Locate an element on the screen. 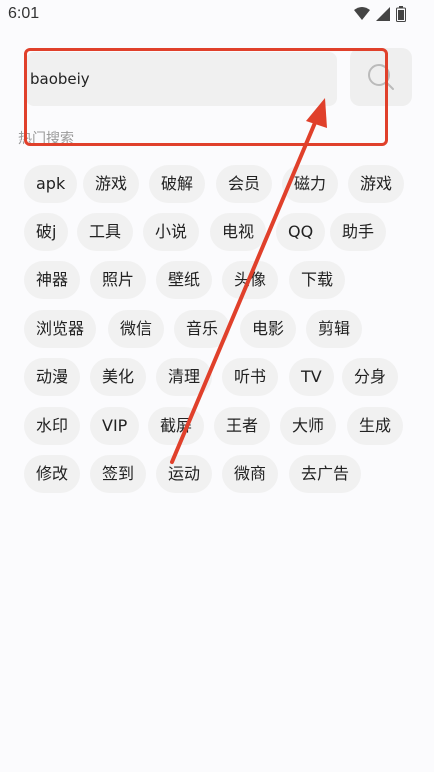 This screenshot has height=772, width=434. hot-search-tag: 微信 is located at coordinates (136, 329).